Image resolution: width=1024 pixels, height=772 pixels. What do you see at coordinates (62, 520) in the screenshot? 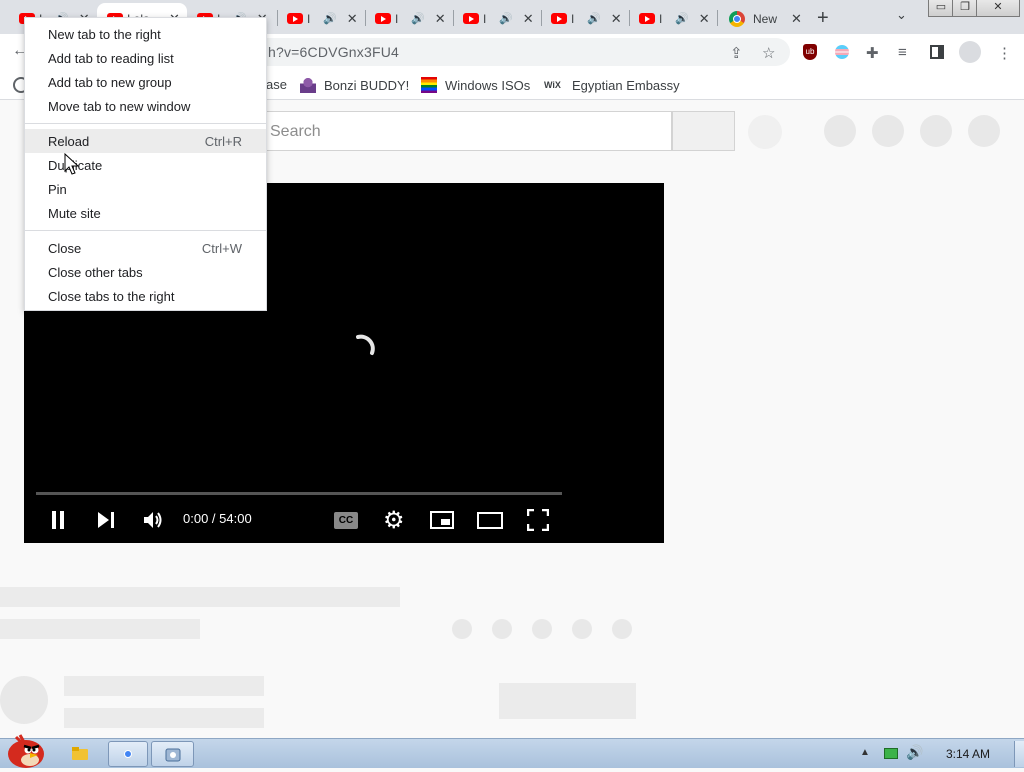
I see `pause-icon` at bounding box center [62, 520].